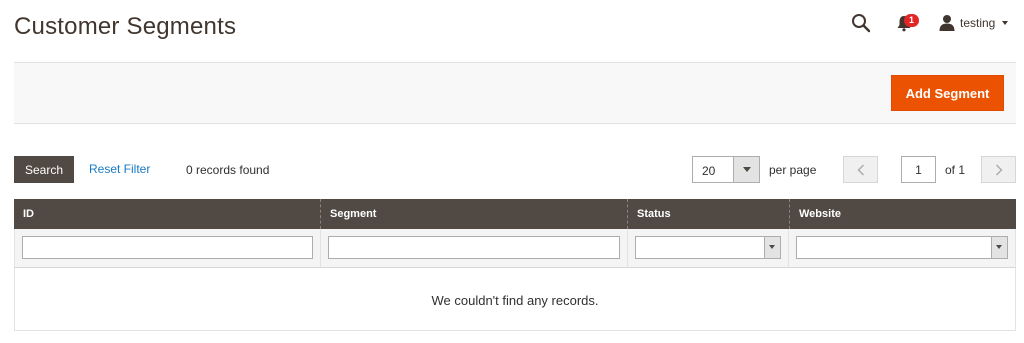 This screenshot has height=343, width=1024. Describe the element at coordinates (709, 171) in the screenshot. I see `per-page-value: 20` at that location.